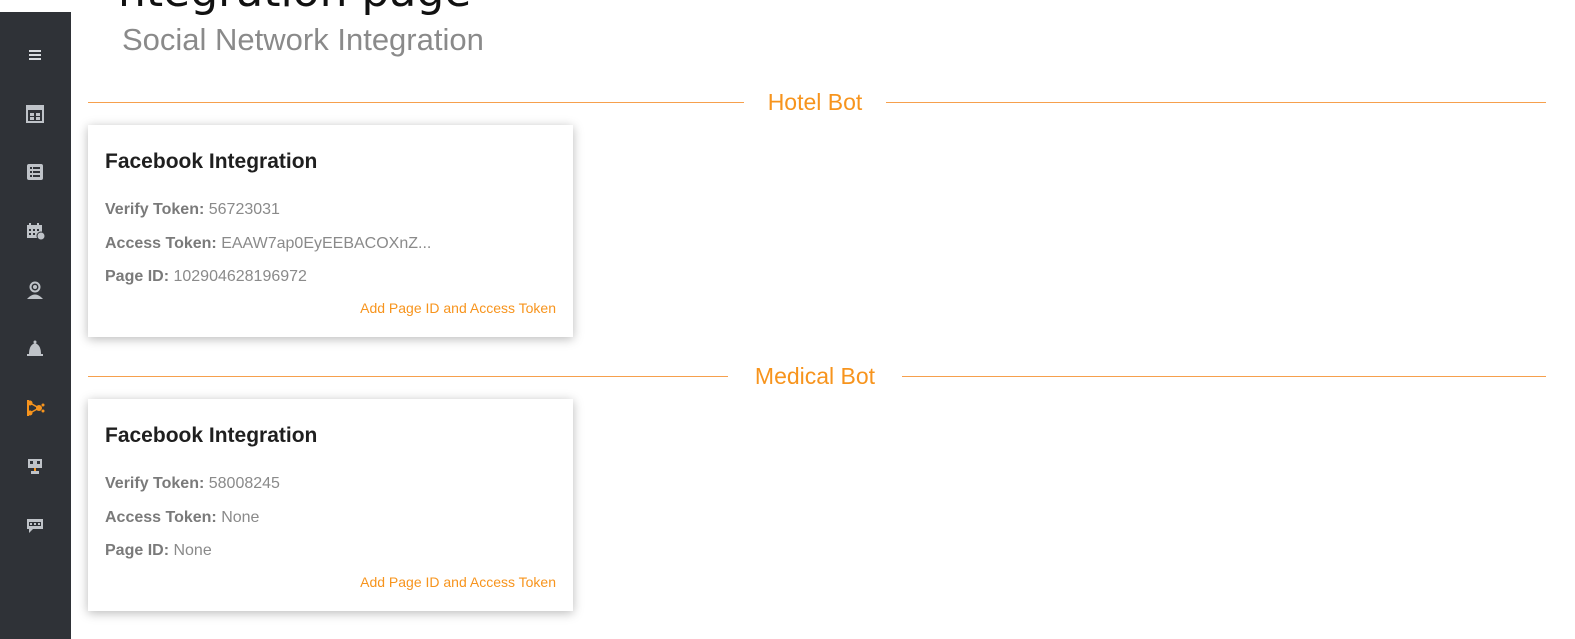 This screenshot has width=1575, height=639. I want to click on calendar-icon, so click(35, 231).